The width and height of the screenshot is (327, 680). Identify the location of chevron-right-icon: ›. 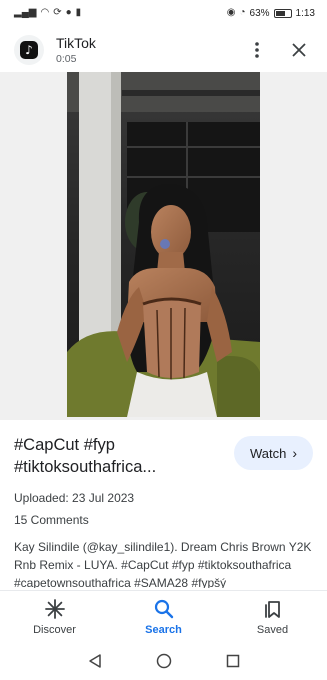
(294, 453).